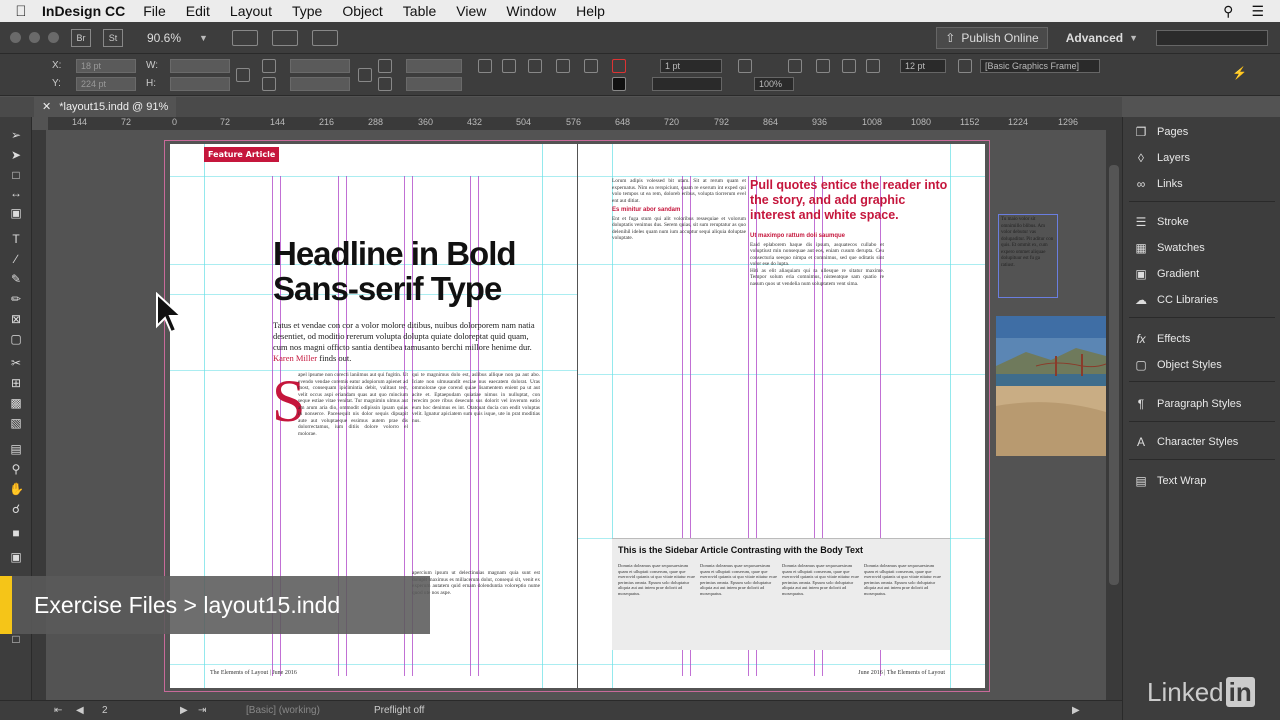 The width and height of the screenshot is (1280, 720). What do you see at coordinates (80, 710) in the screenshot?
I see `prev-page-icon: ◀` at bounding box center [80, 710].